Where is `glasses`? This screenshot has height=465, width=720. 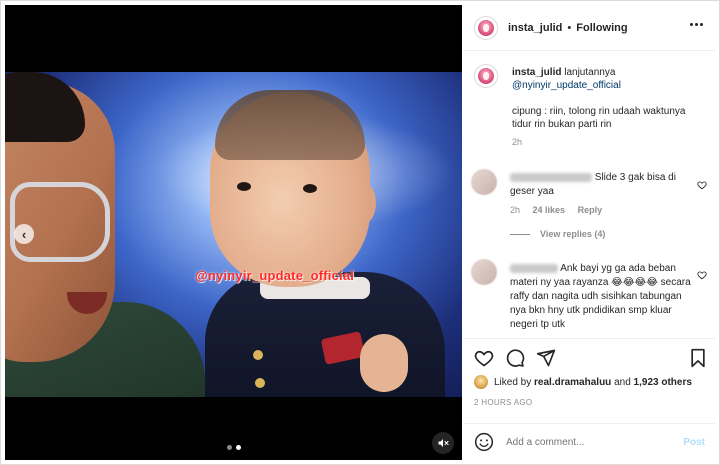
glasses is located at coordinates (60, 222).